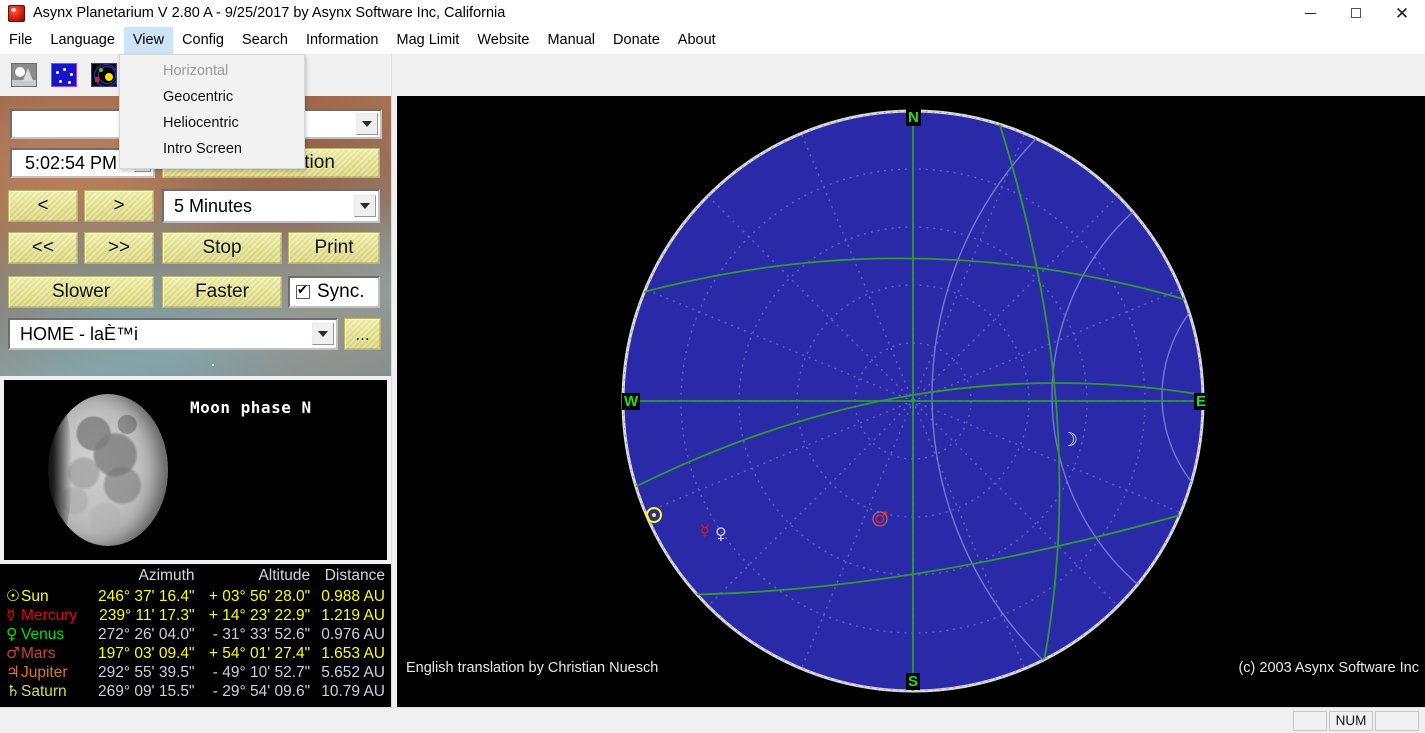  I want to click on menu-view: View, so click(148, 40).